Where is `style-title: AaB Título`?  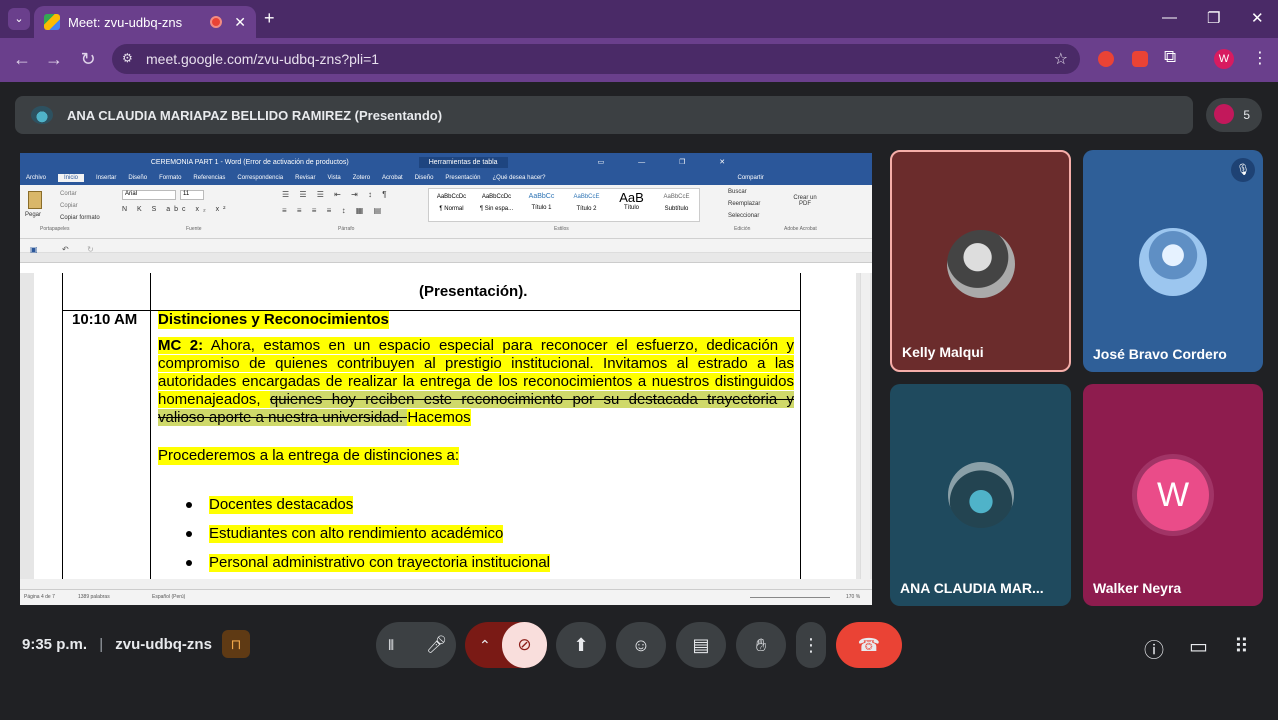
style-title: AaB Título is located at coordinates (631, 205).